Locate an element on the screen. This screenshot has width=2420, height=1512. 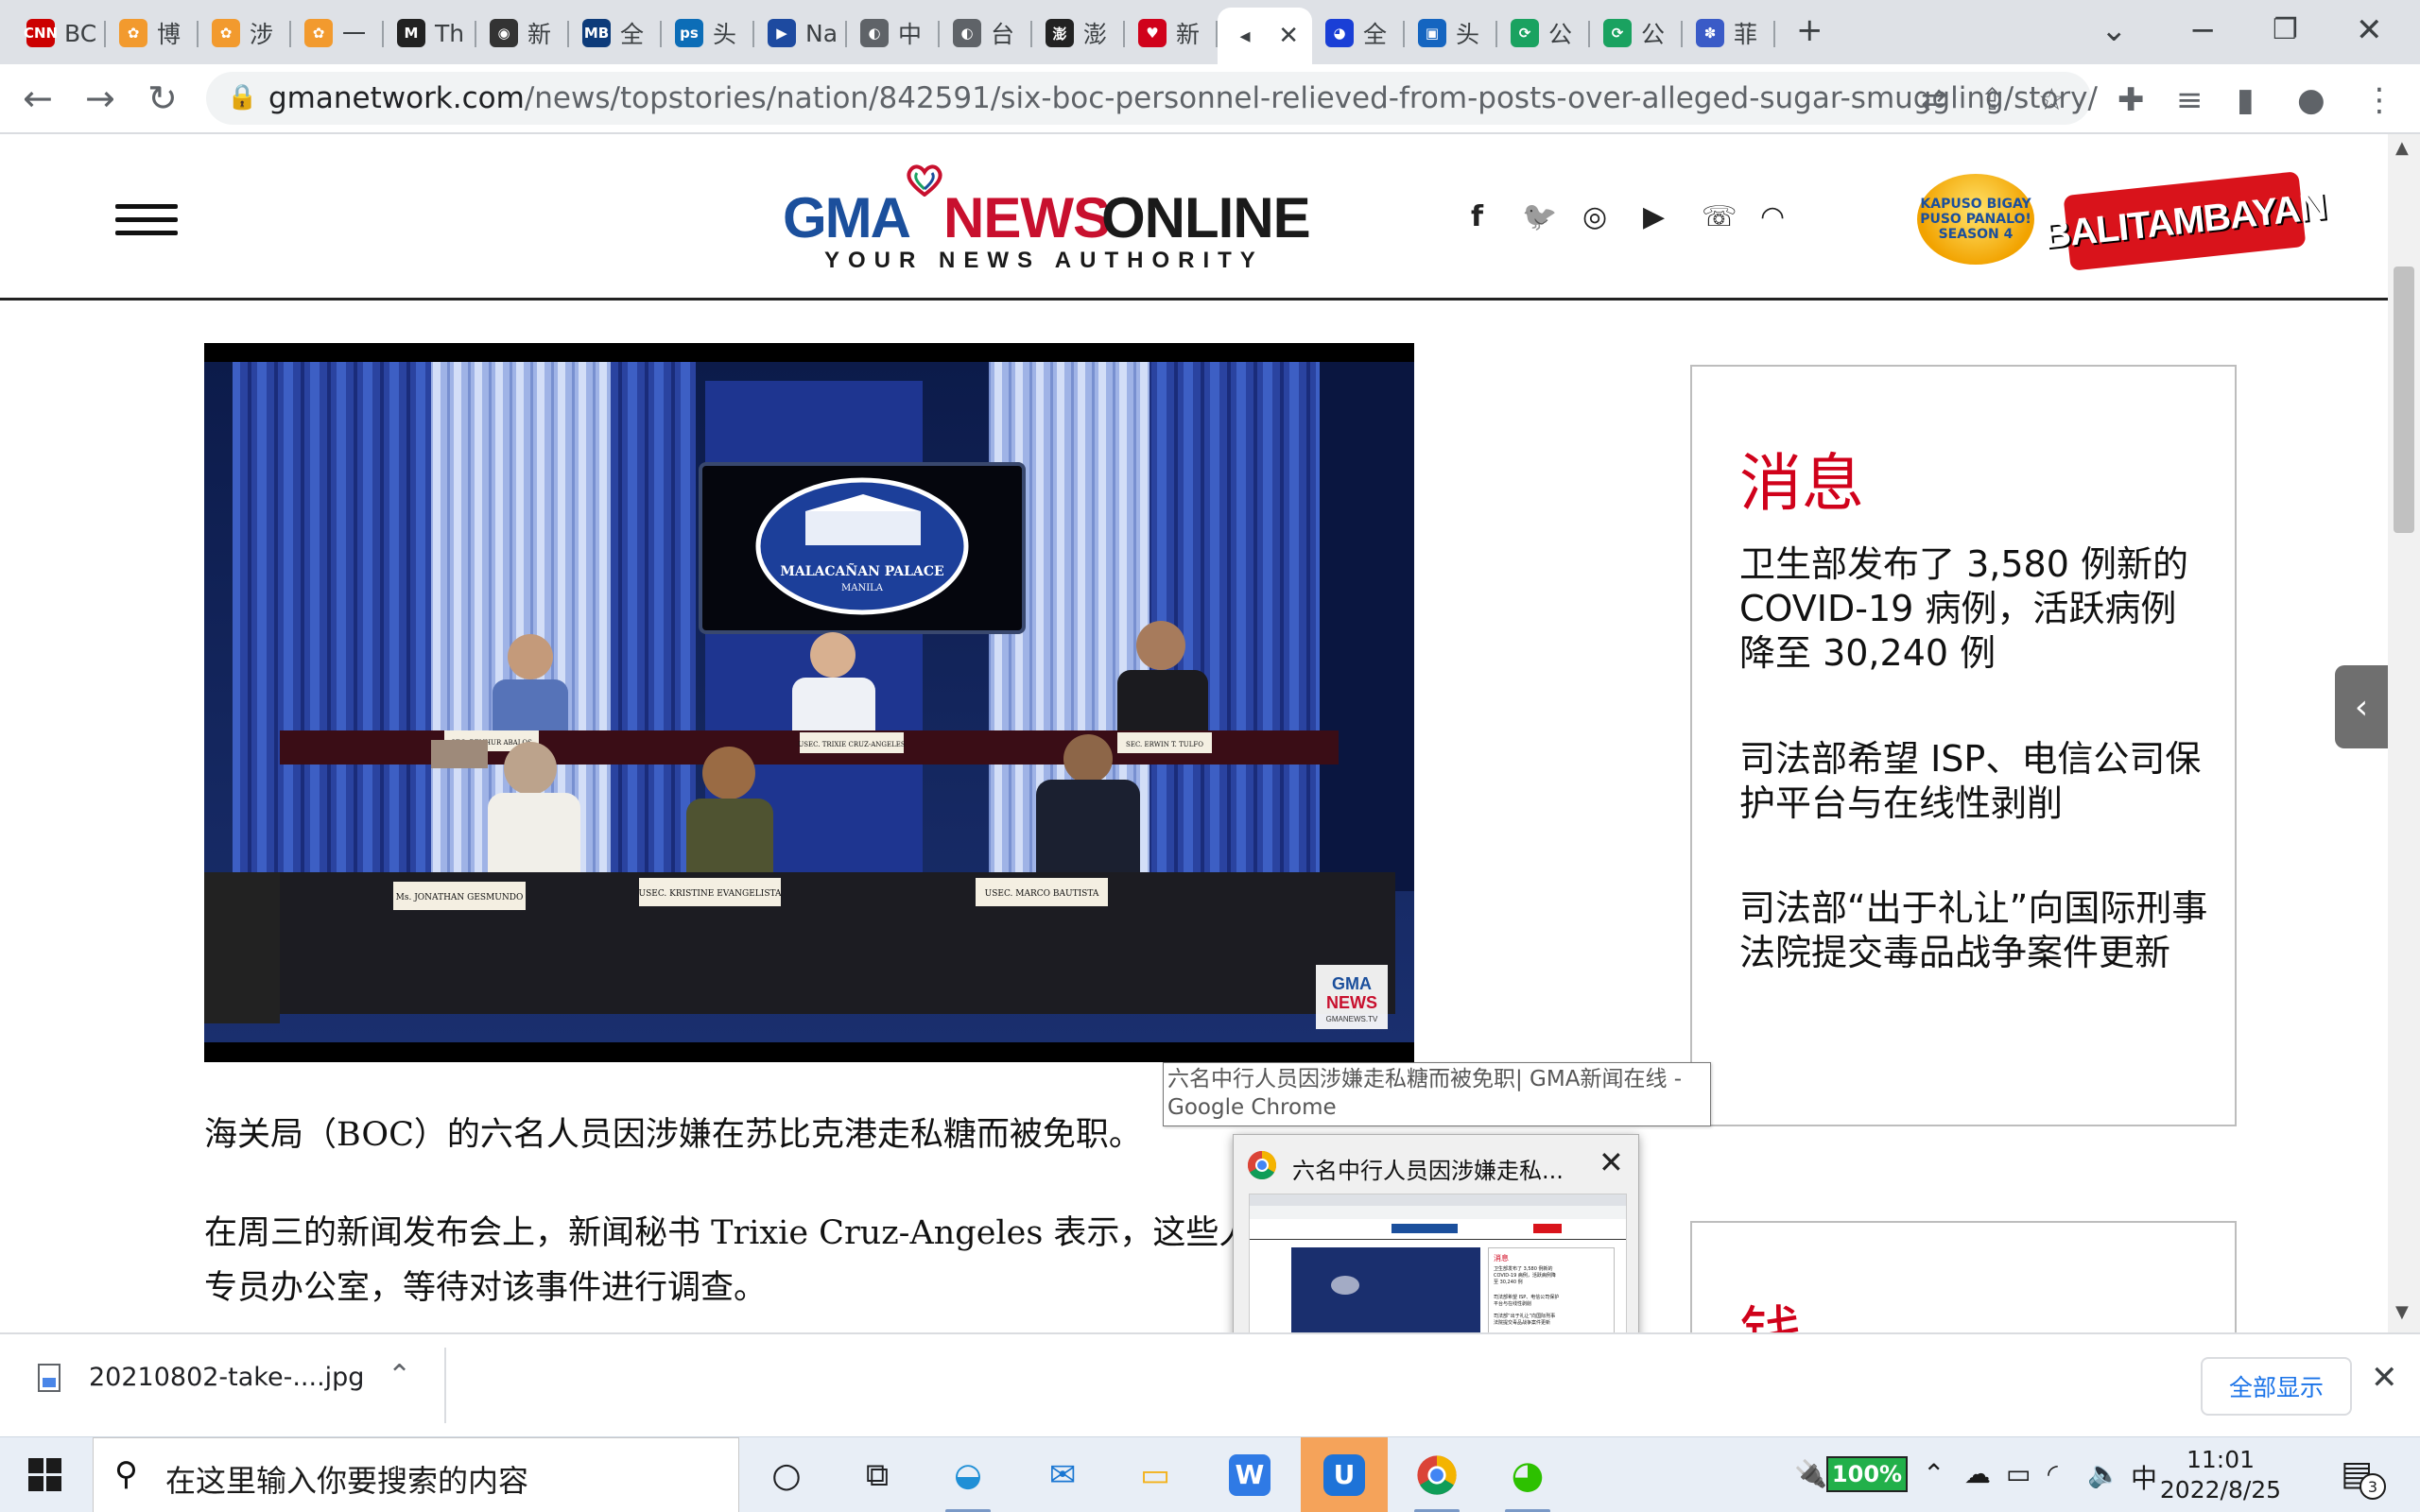
balitambayan-logo: BALITAMBAYAN is located at coordinates (2184, 221).